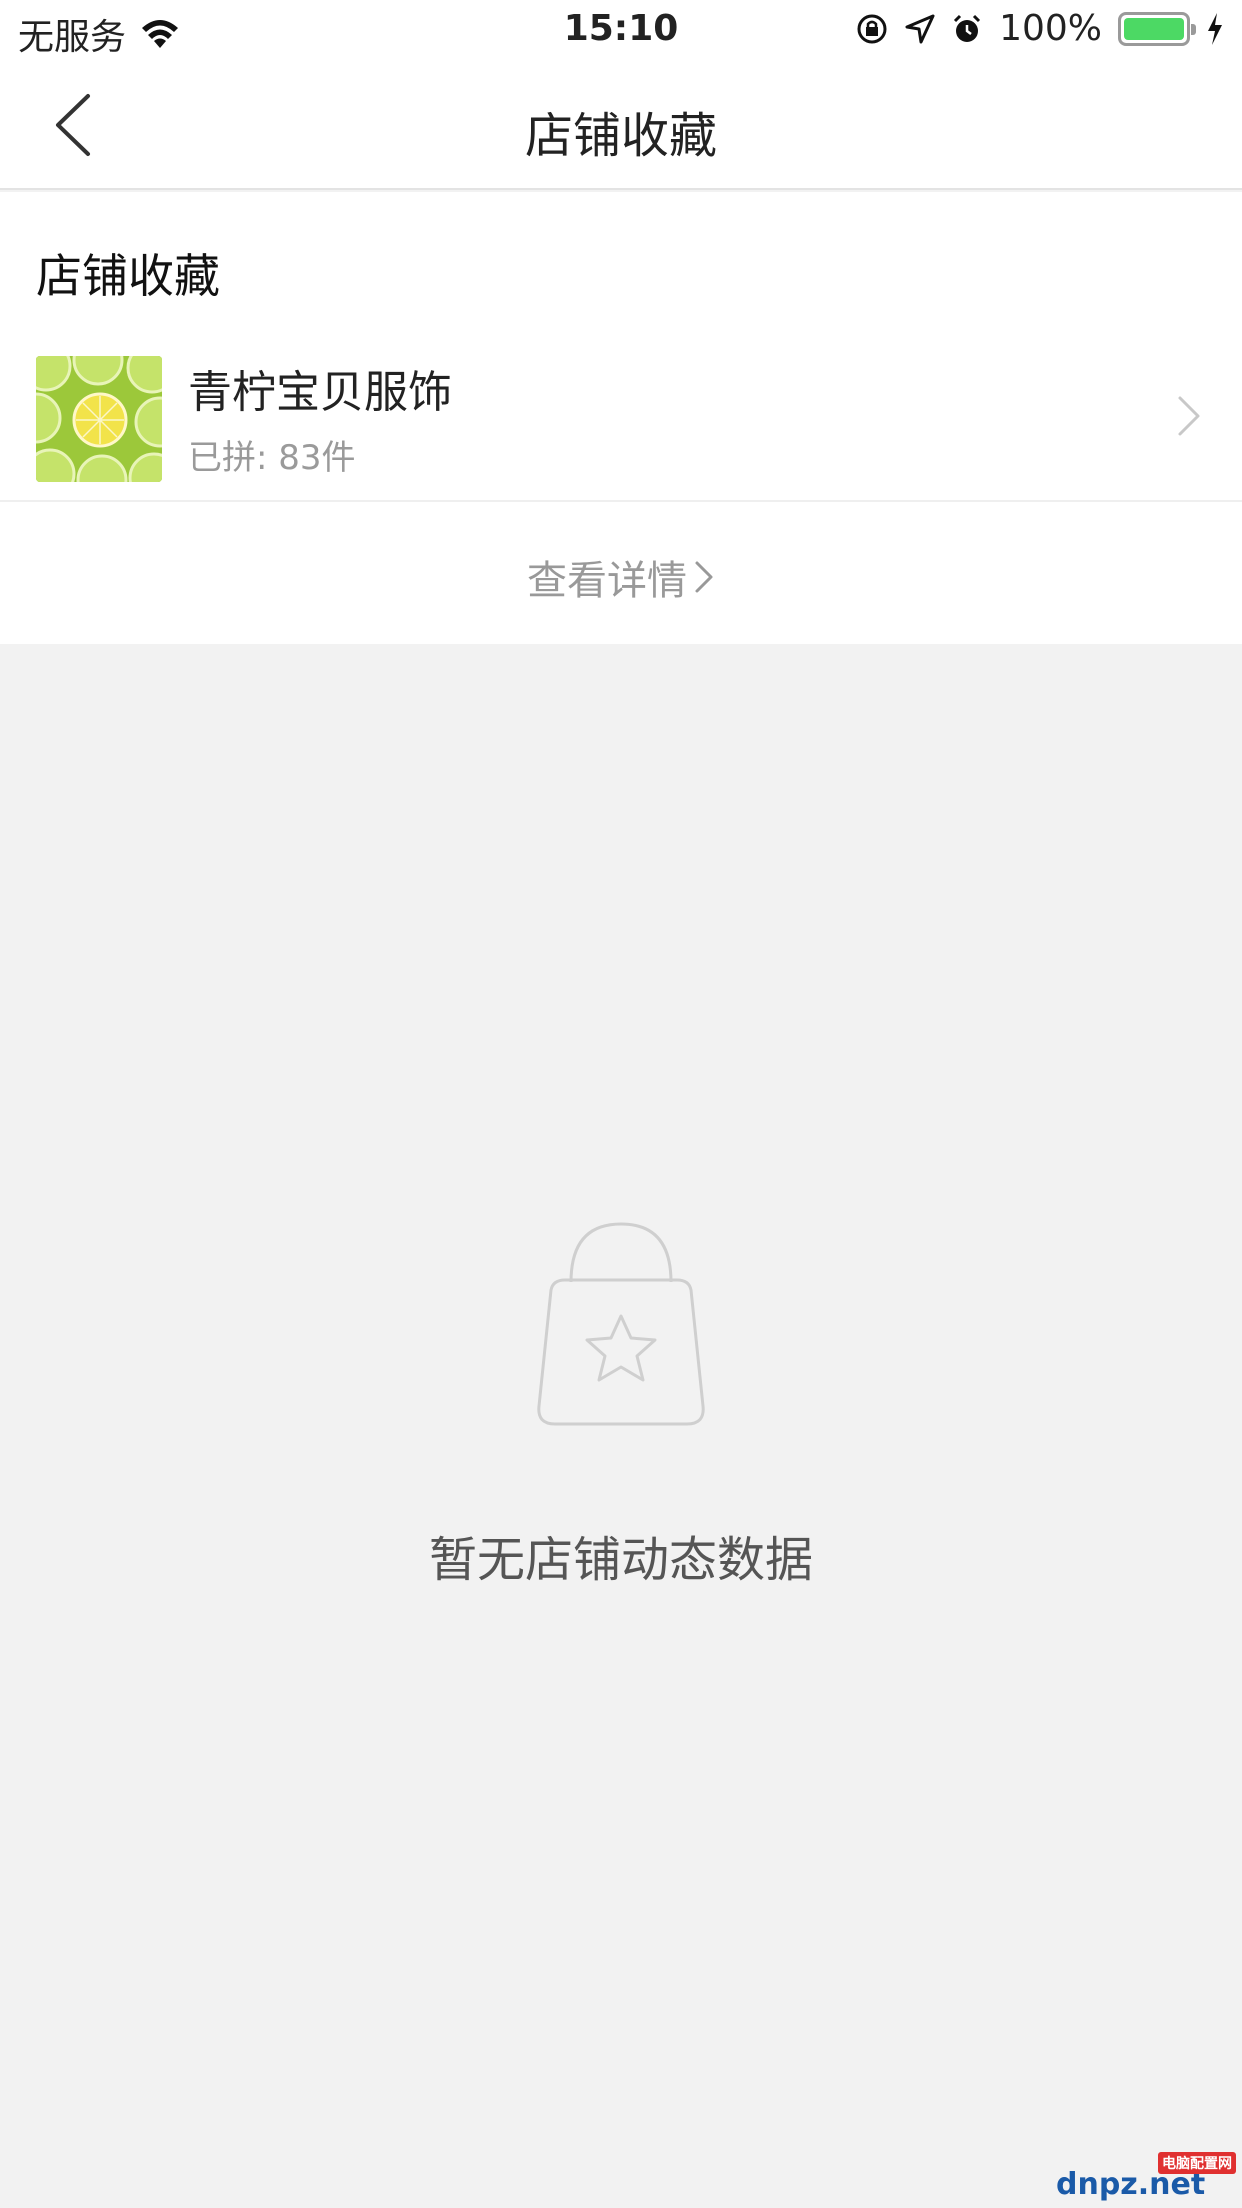 The image size is (1242, 2208). Describe the element at coordinates (621, 422) in the screenshot. I see `shop-row: 青柠宝贝服饰 已拼: 83件` at that location.